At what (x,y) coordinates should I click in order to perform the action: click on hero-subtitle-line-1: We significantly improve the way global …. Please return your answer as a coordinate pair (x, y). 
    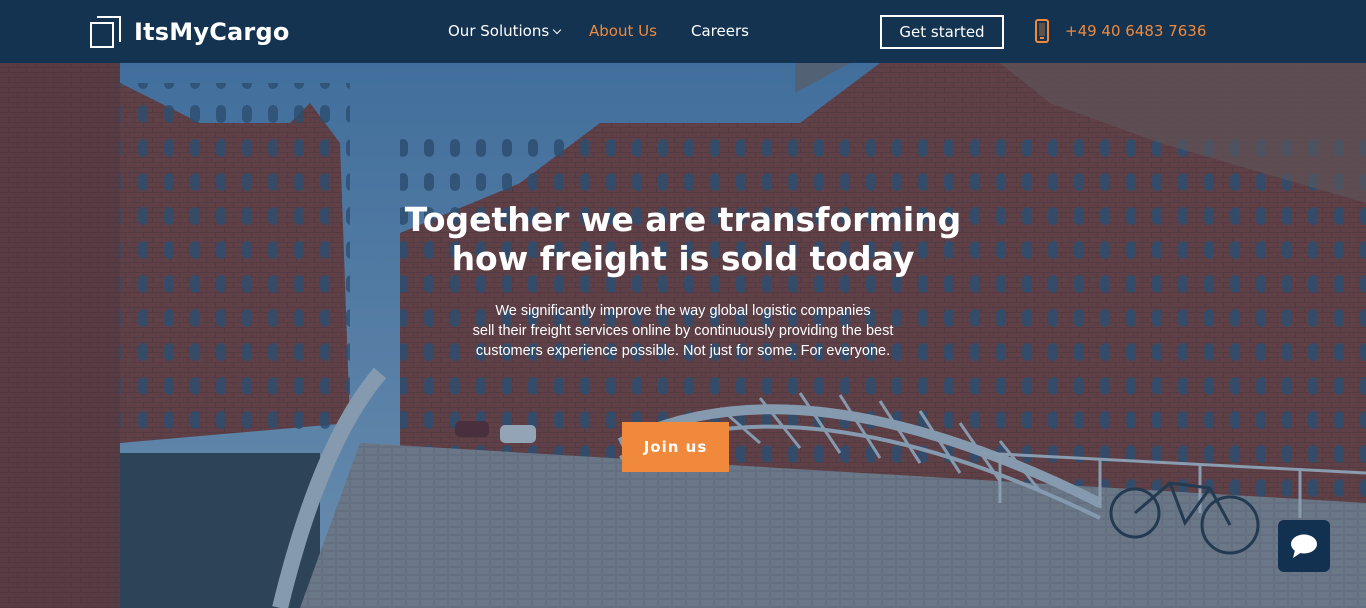
    Looking at the image, I should click on (683, 311).